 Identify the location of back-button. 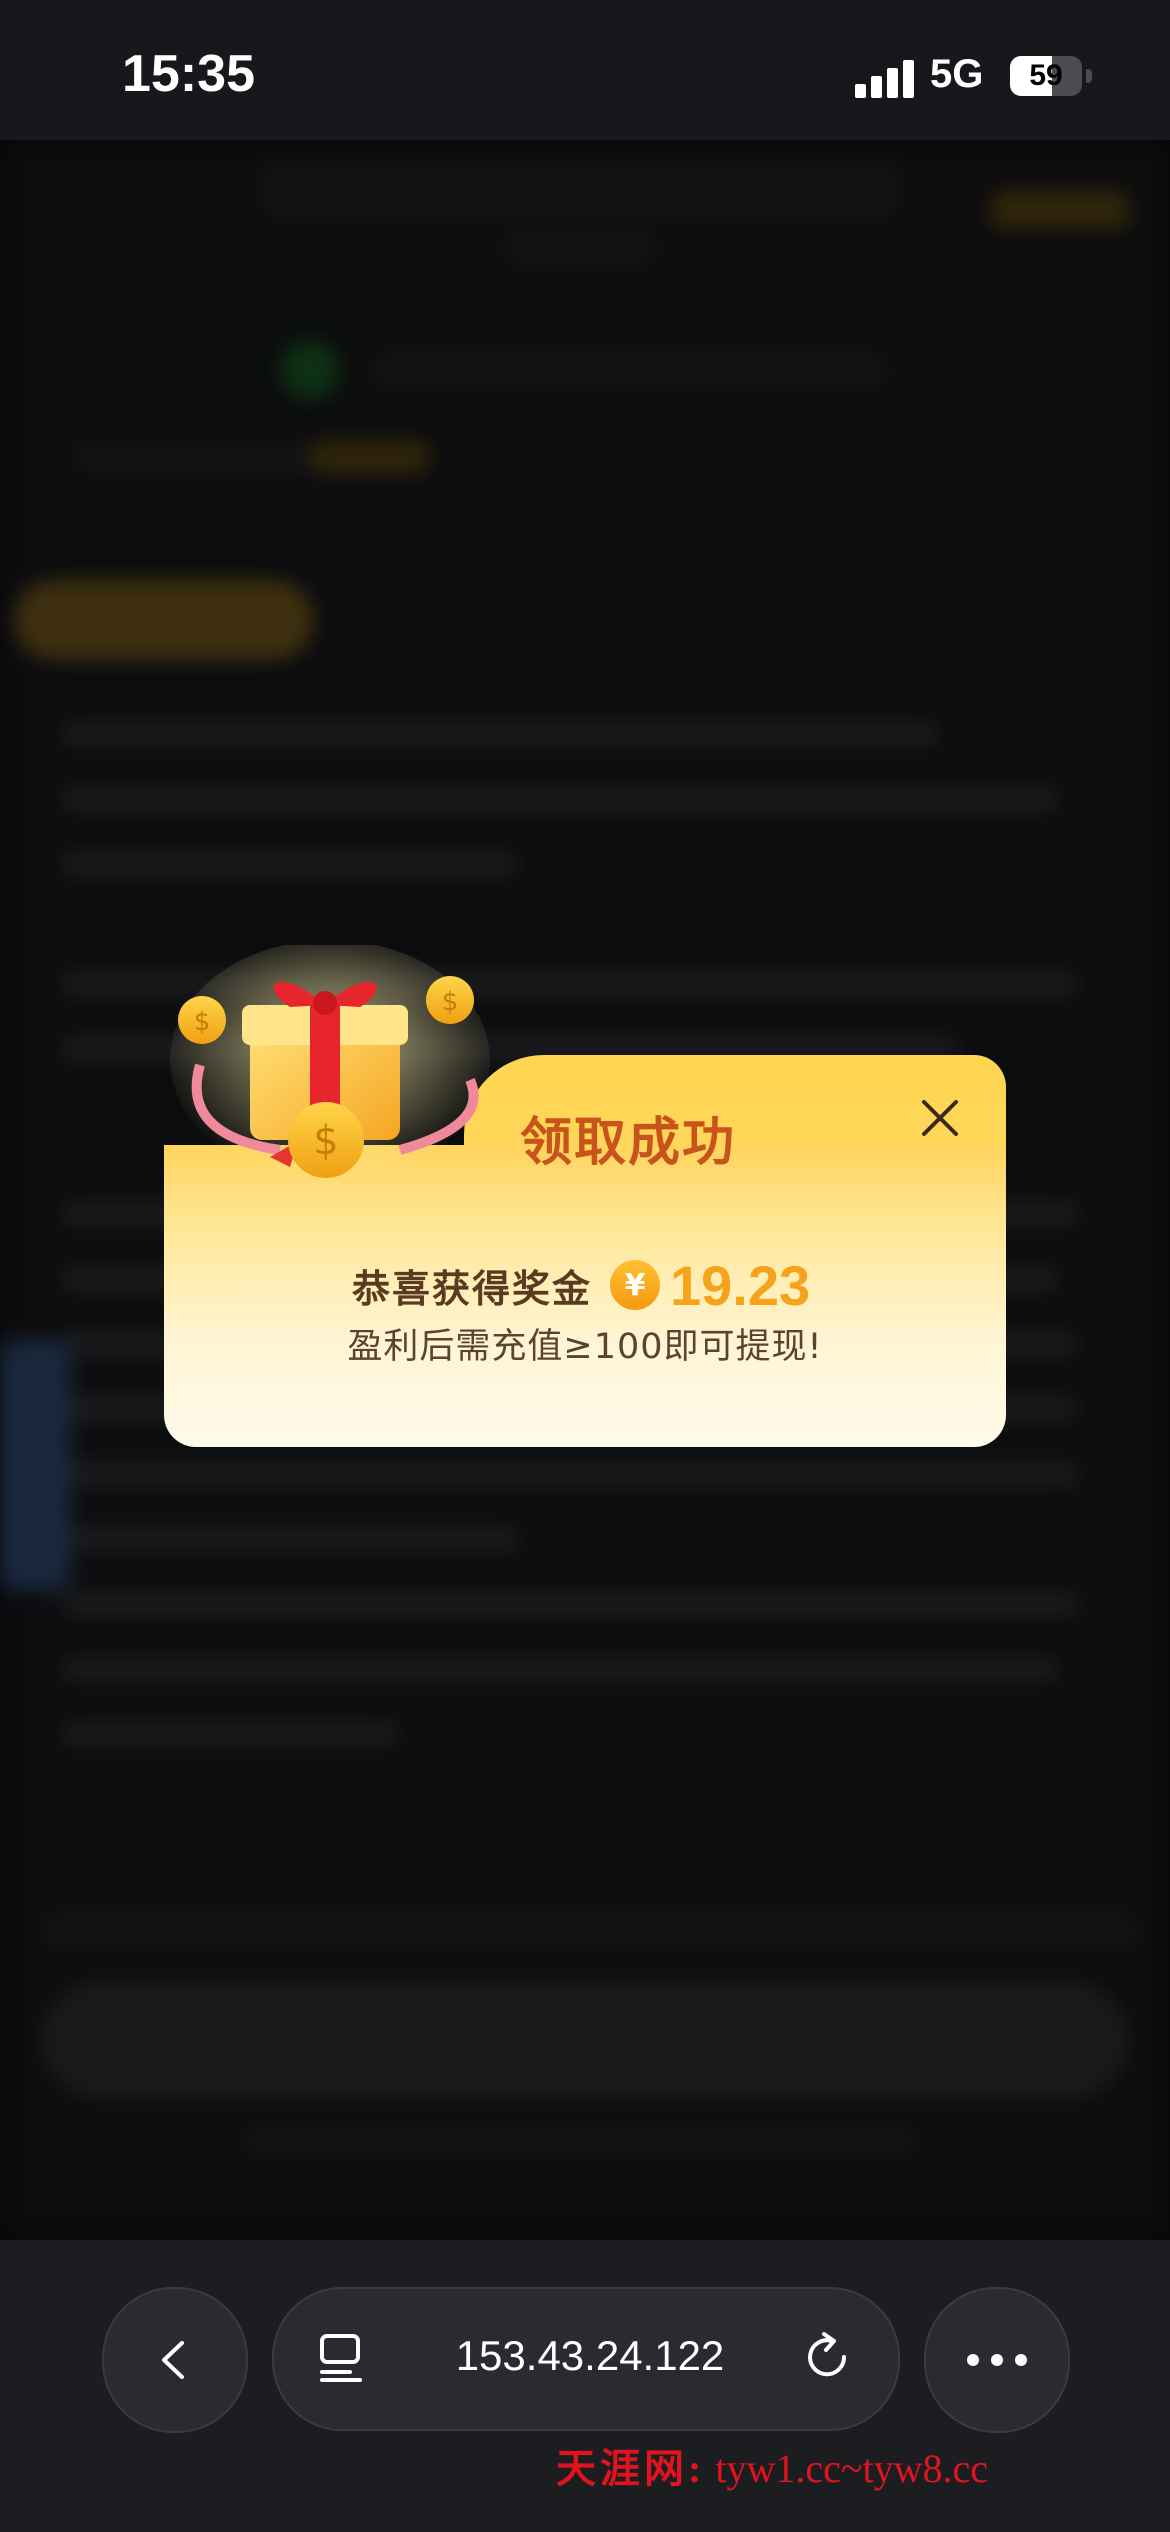
(175, 2360).